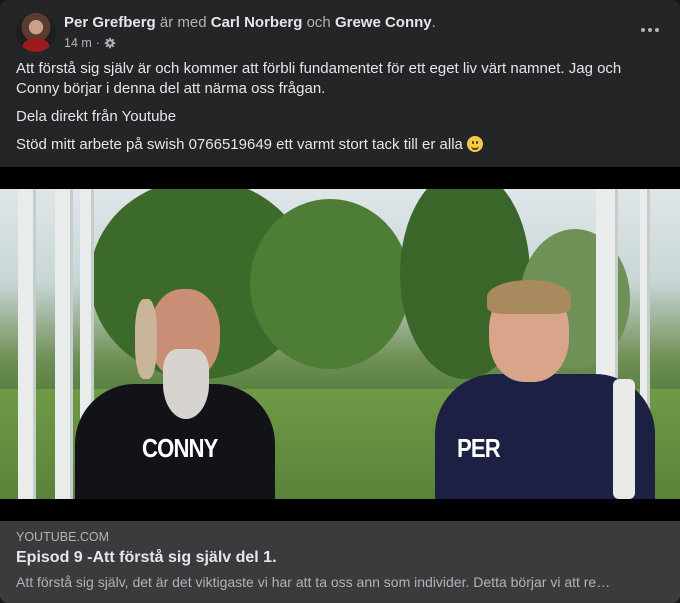 The width and height of the screenshot is (680, 603). Describe the element at coordinates (78, 43) in the screenshot. I see `post-time: 14 m` at that location.